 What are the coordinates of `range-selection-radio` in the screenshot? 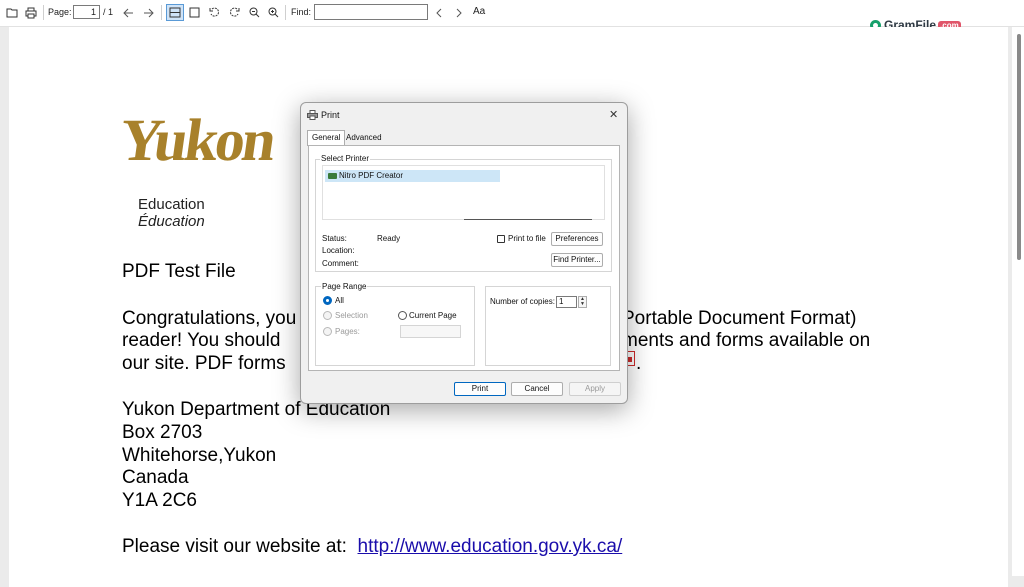 It's located at (327, 315).